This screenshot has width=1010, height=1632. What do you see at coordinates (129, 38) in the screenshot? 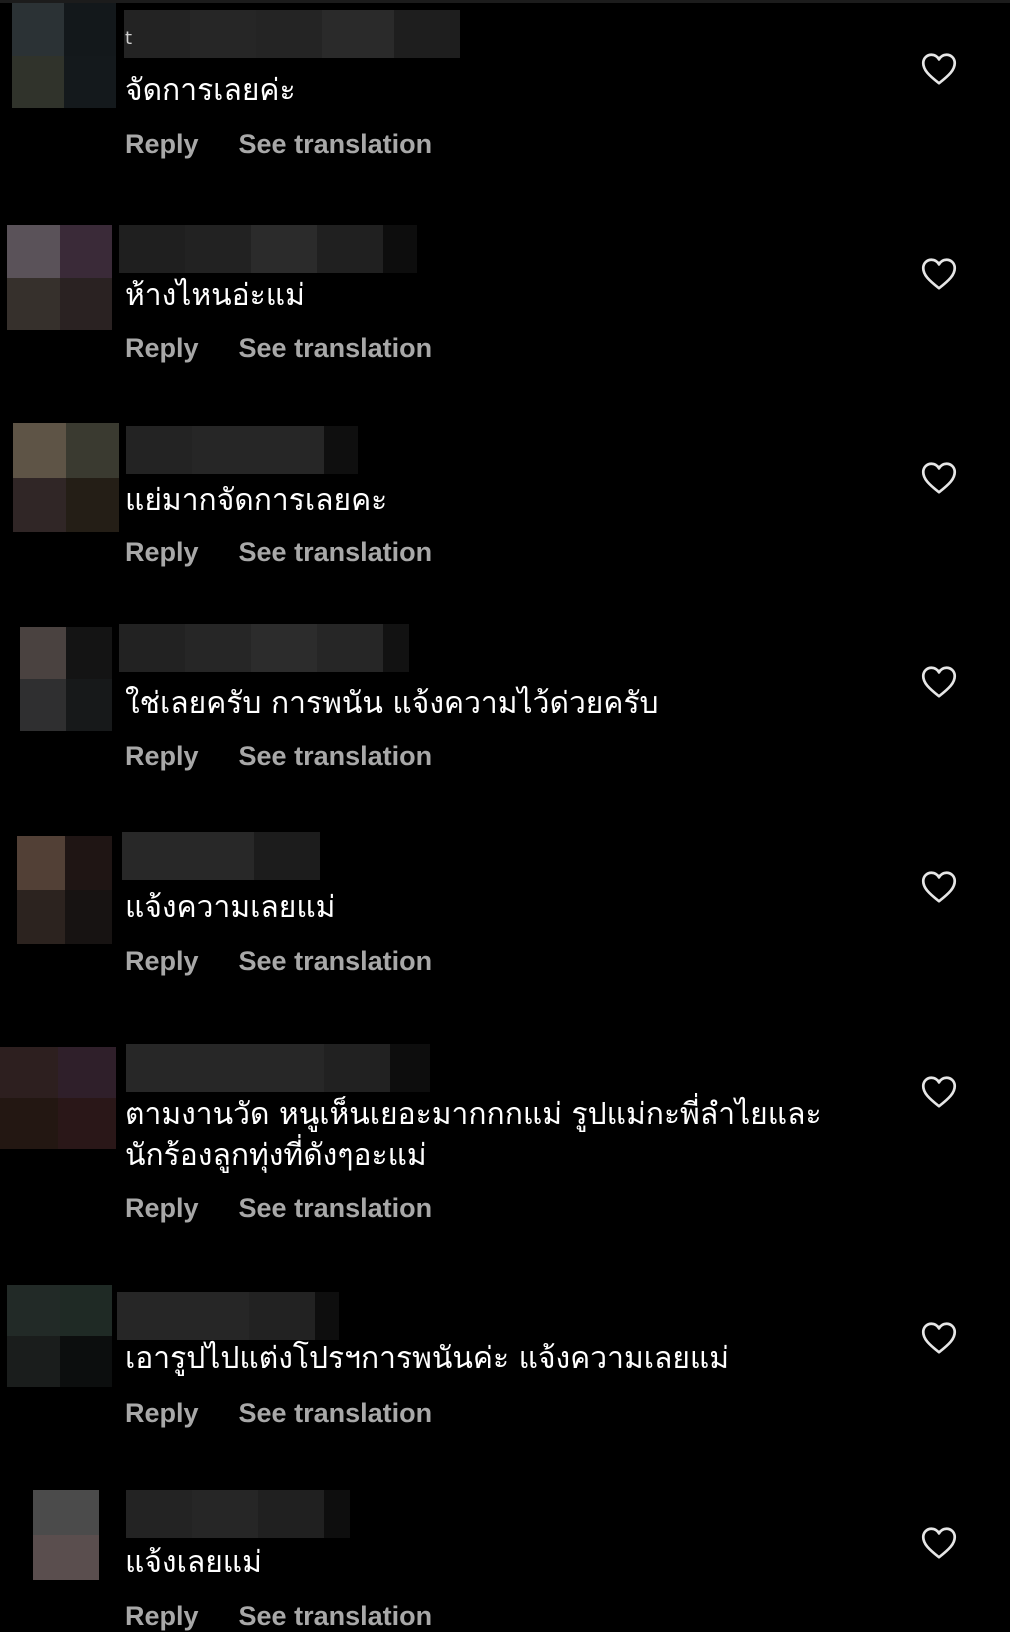
I see `username-glyph: t` at bounding box center [129, 38].